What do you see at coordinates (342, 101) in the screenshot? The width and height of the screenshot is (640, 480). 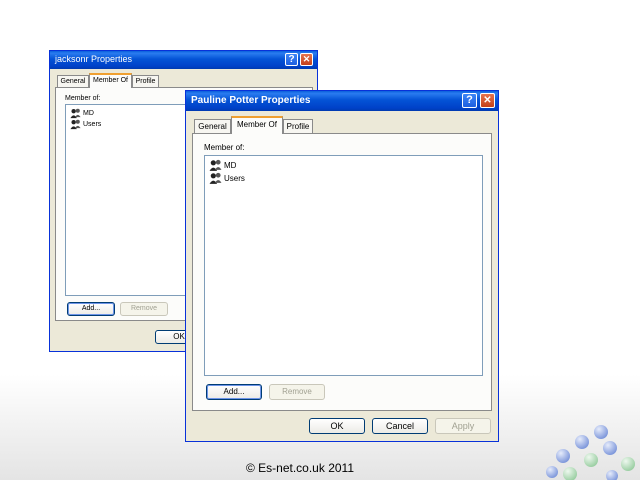 I see `pauline-potter-title-bar: Pauline Potter Properties ? ✕` at bounding box center [342, 101].